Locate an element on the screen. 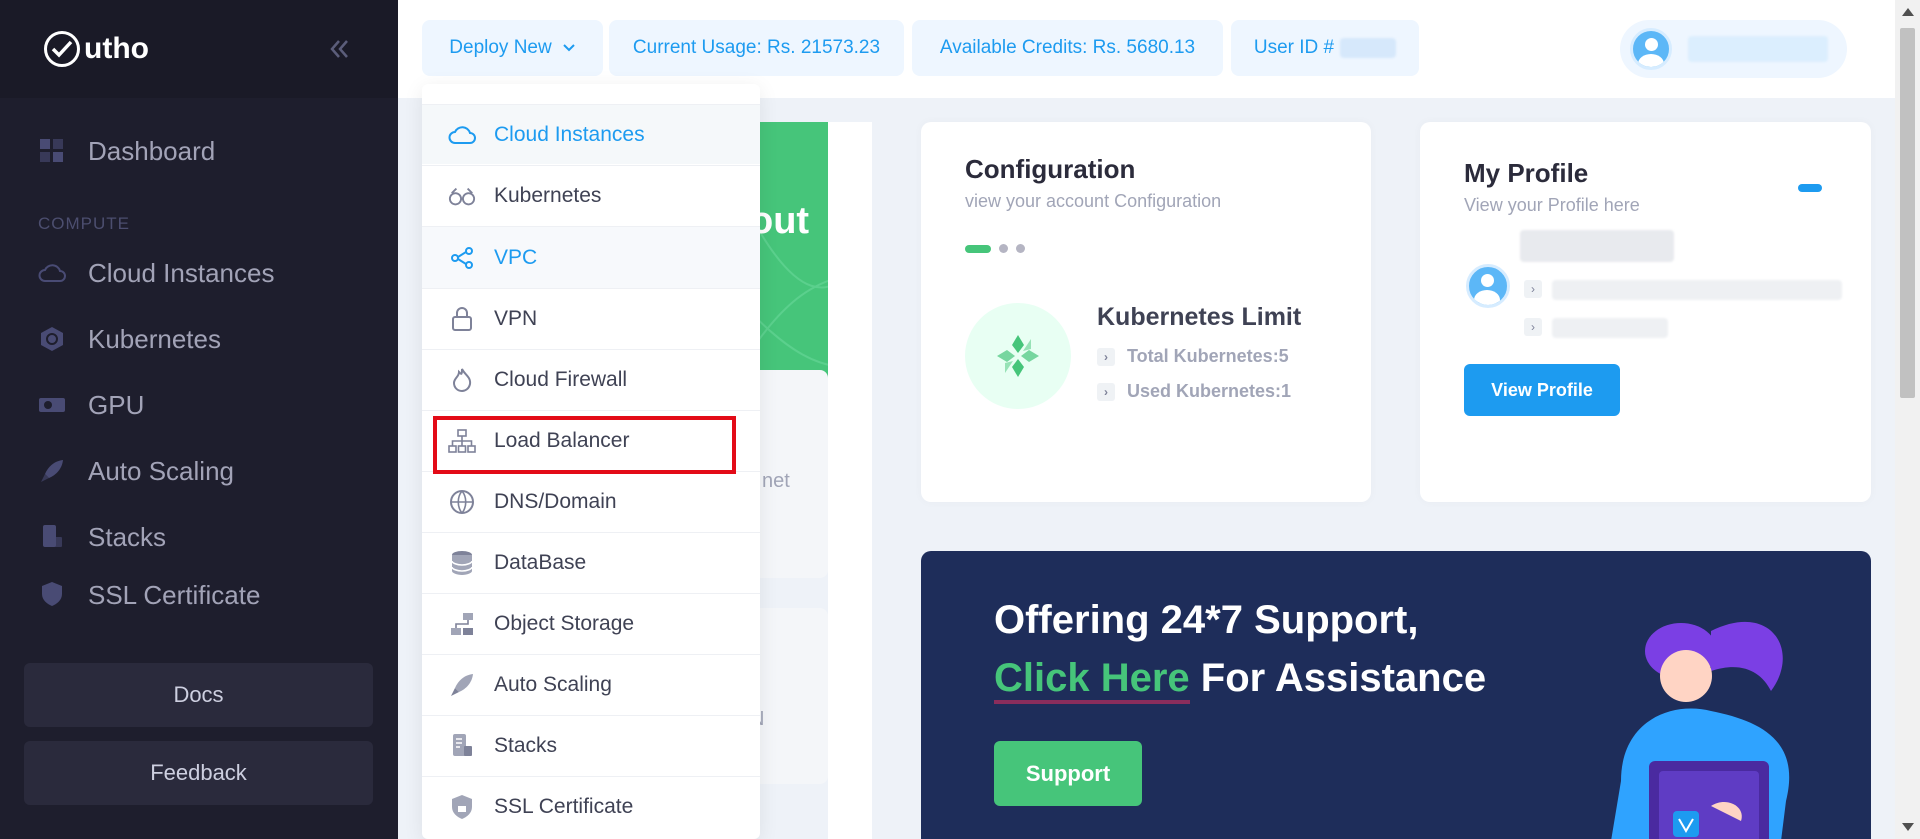  profile-subtitle: View your Profile here is located at coordinates (1552, 205).